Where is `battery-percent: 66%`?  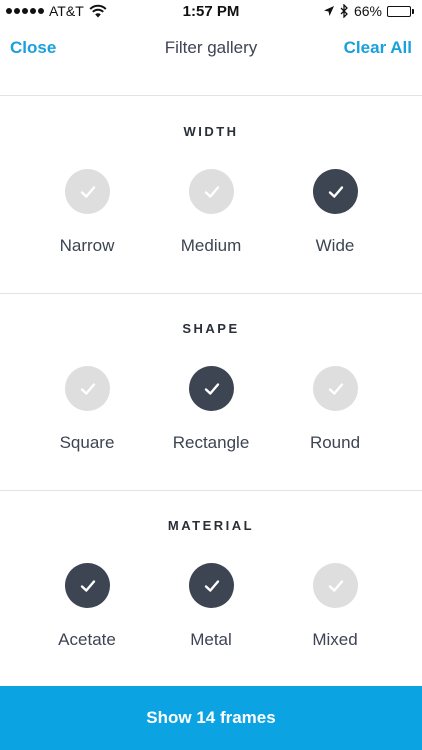
battery-percent: 66% is located at coordinates (367, 11).